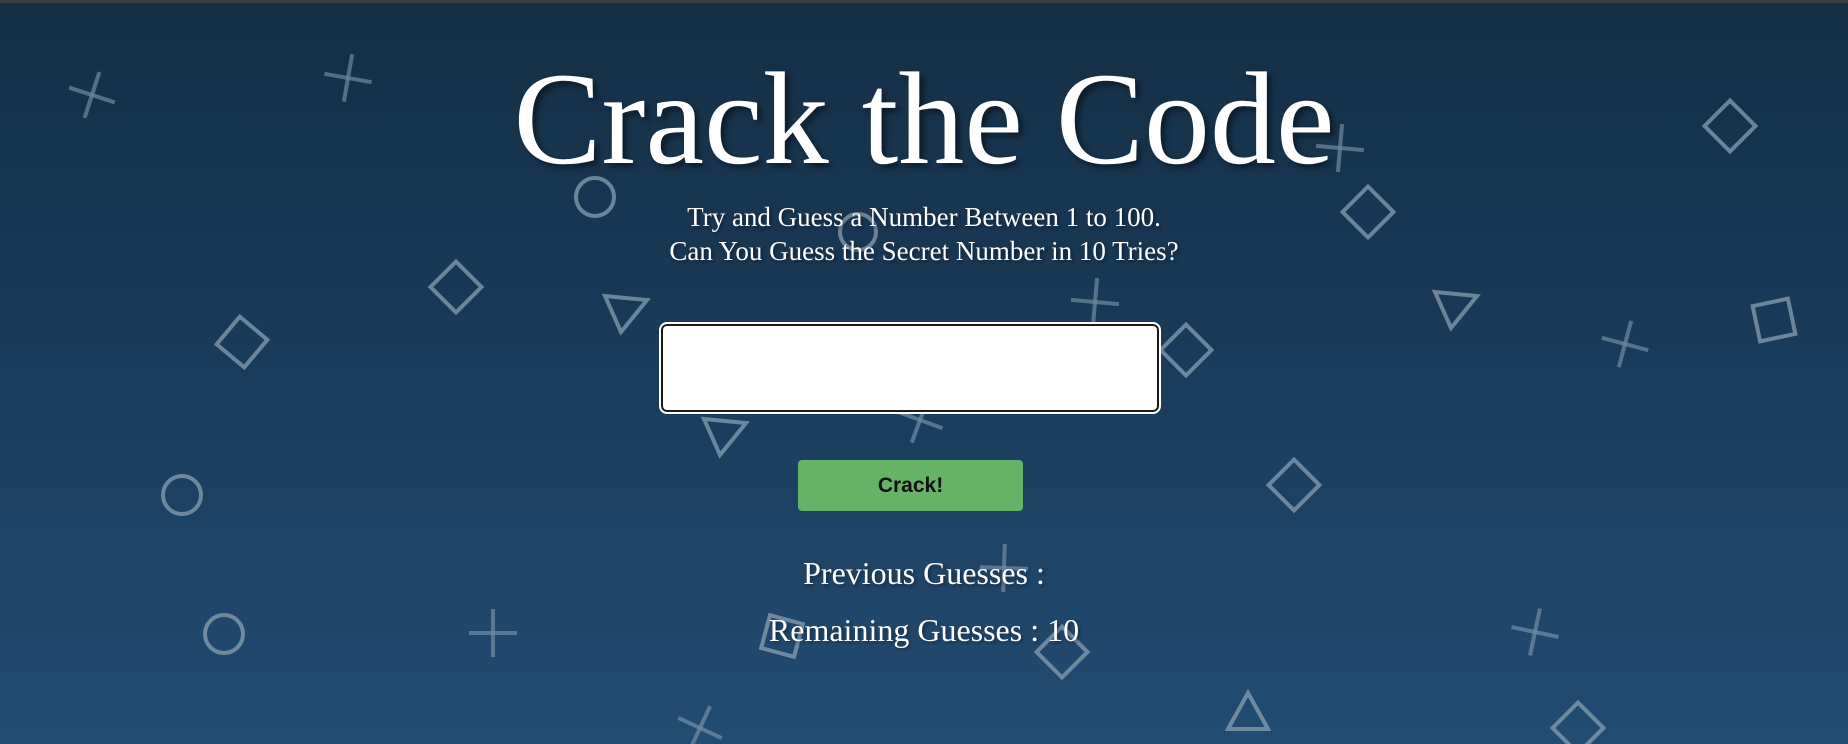  Describe the element at coordinates (924, 217) in the screenshot. I see `subtitle-range: Try and Guess a Number Between 1 to 100.` at that location.